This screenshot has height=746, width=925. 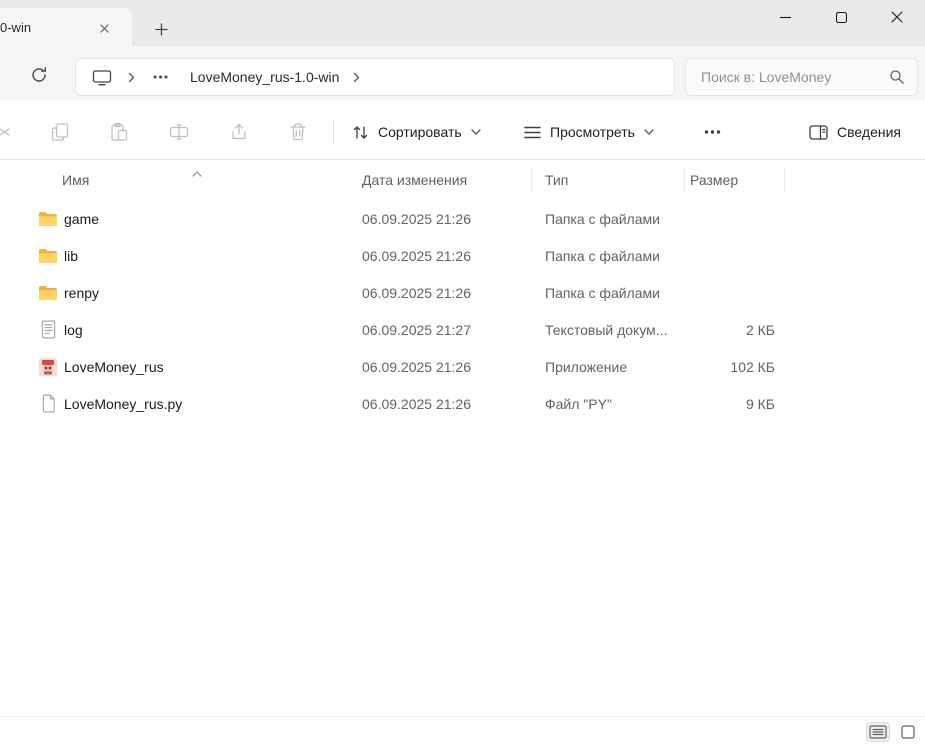 I want to click on py-file-icon, so click(x=48, y=403).